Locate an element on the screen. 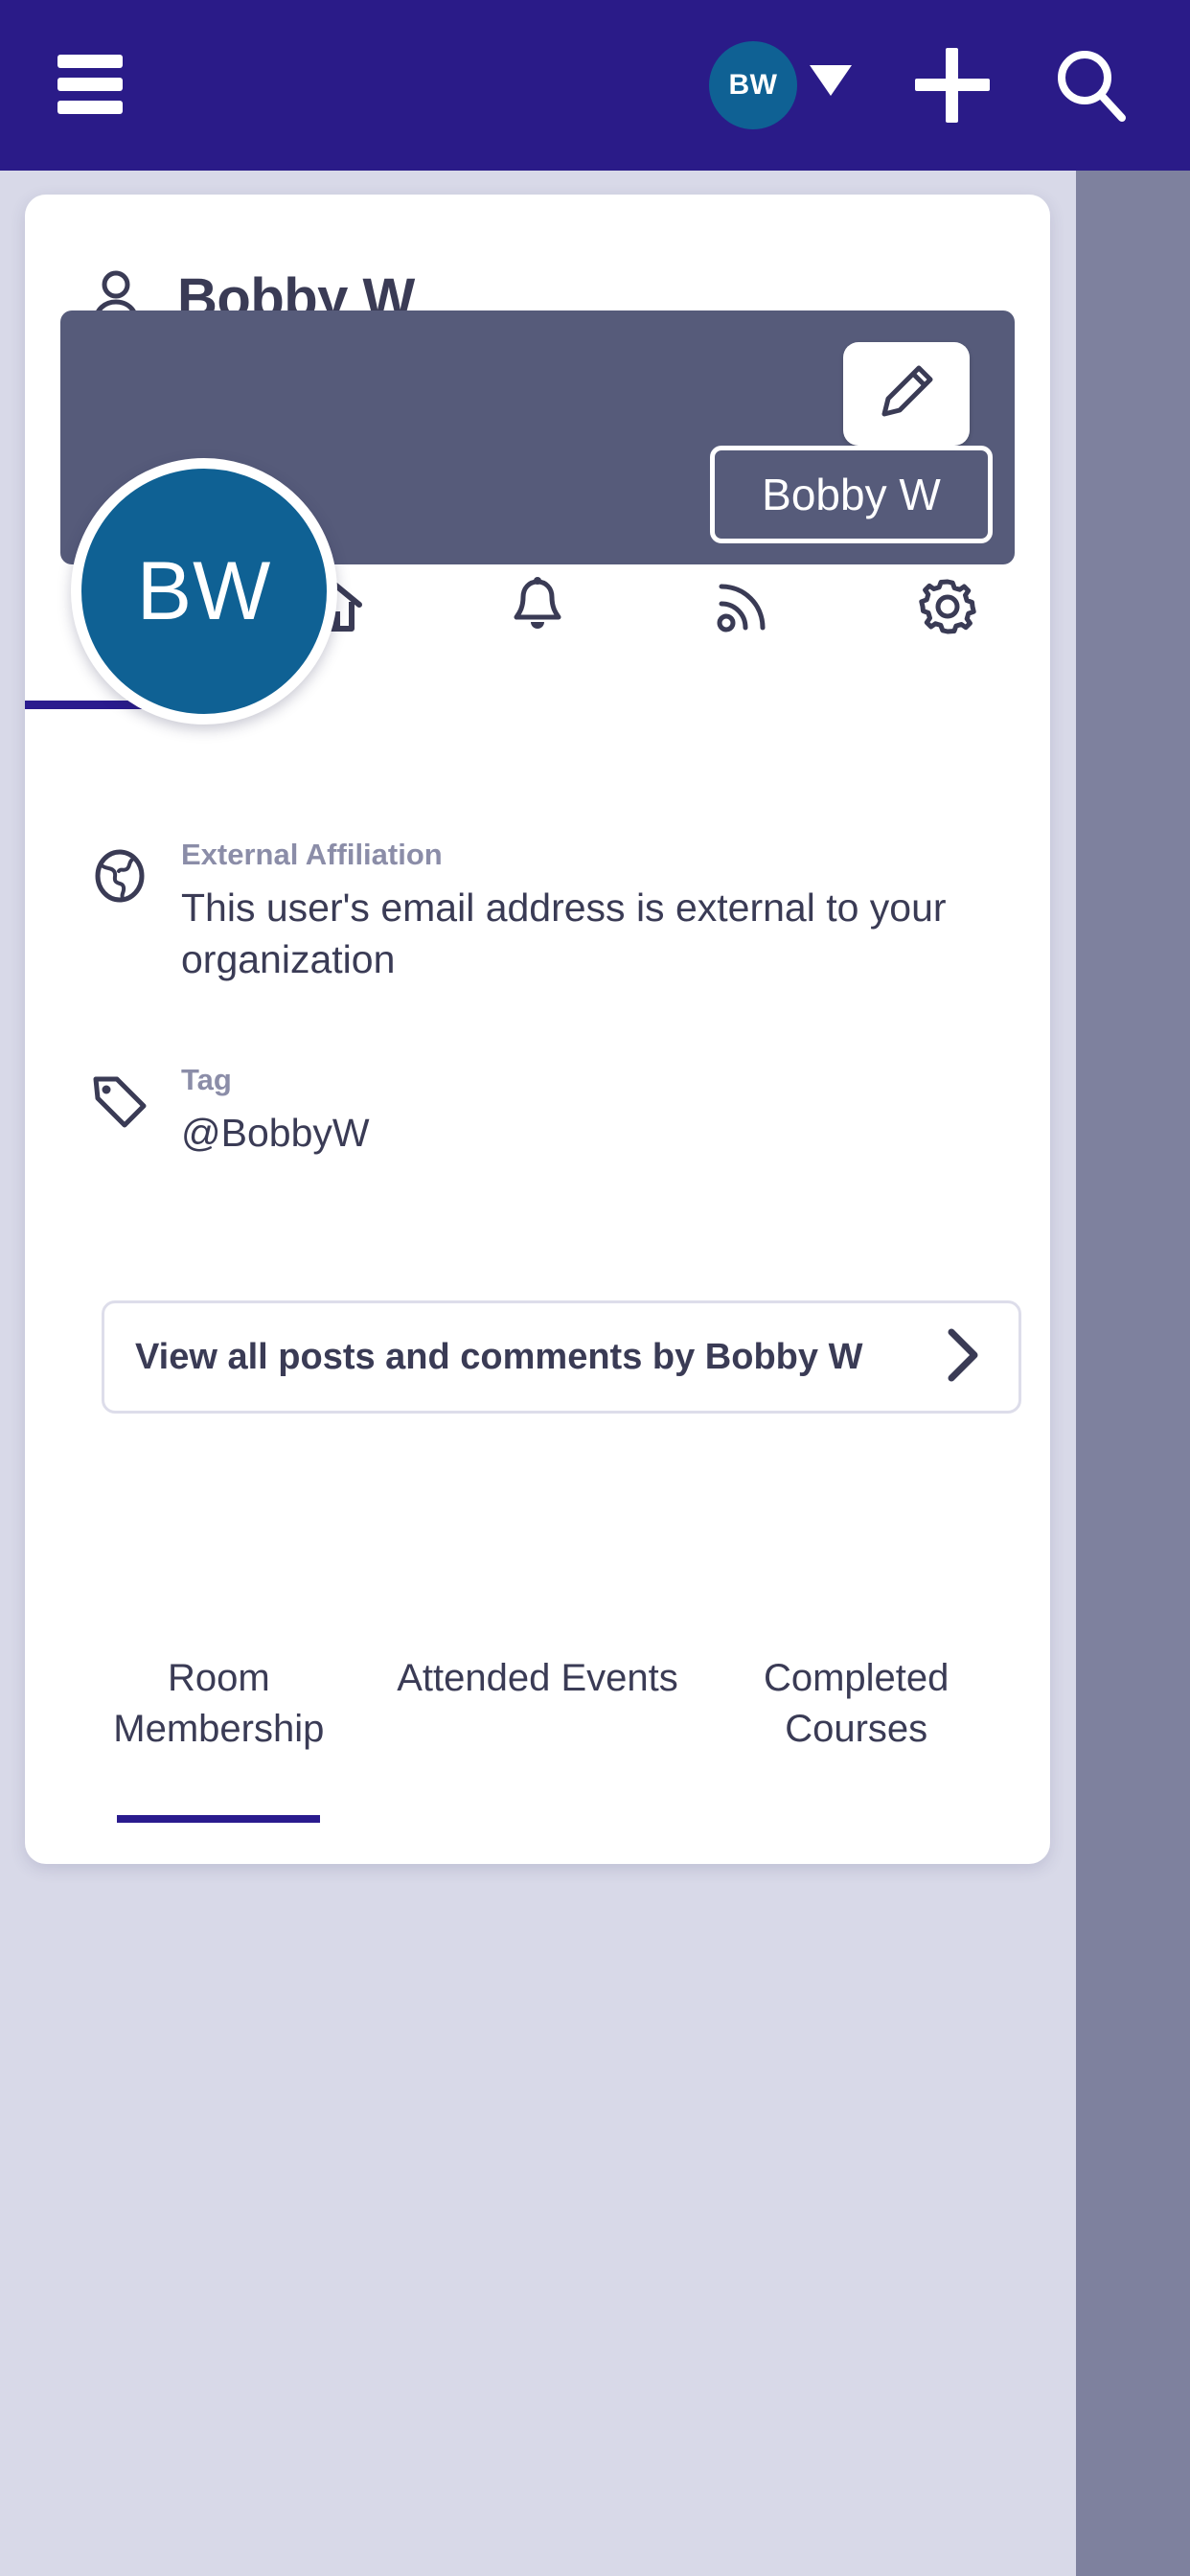 The image size is (1190, 2576). header-avatar-initials: BW is located at coordinates (753, 85).